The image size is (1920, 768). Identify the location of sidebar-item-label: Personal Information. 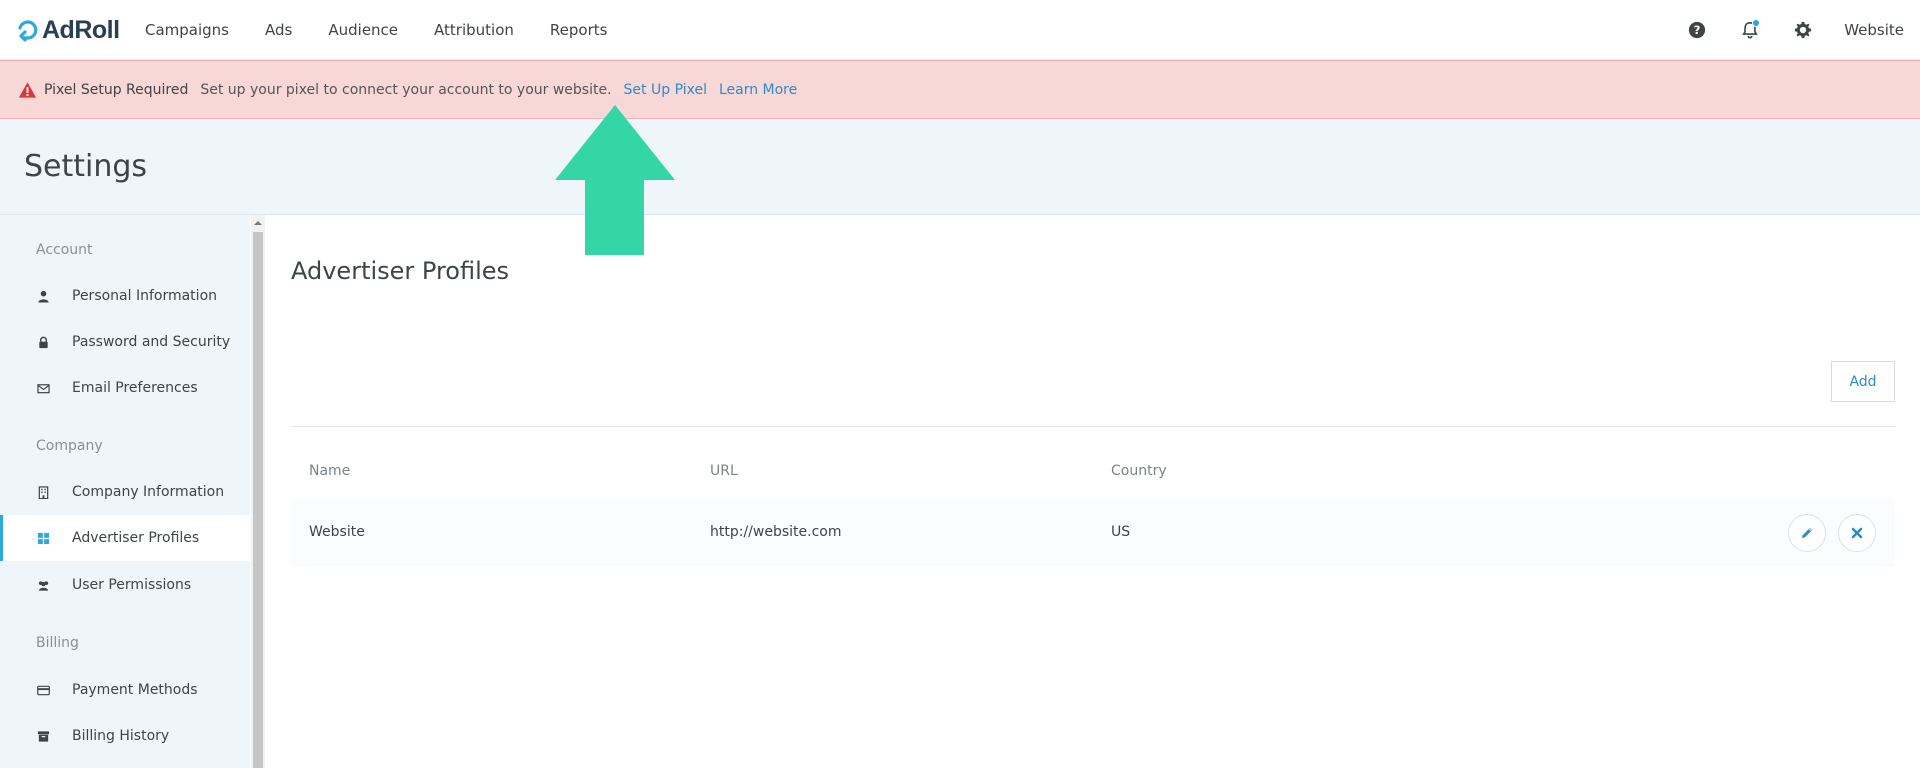
(145, 296).